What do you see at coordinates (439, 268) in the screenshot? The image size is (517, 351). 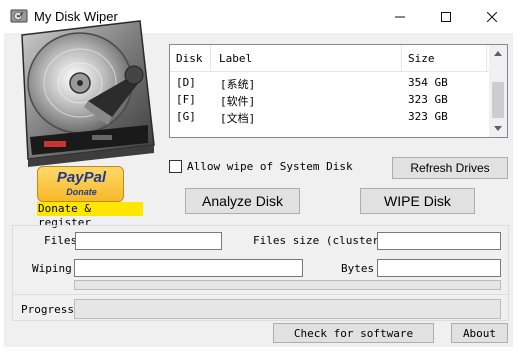 I see `bytes-field` at bounding box center [439, 268].